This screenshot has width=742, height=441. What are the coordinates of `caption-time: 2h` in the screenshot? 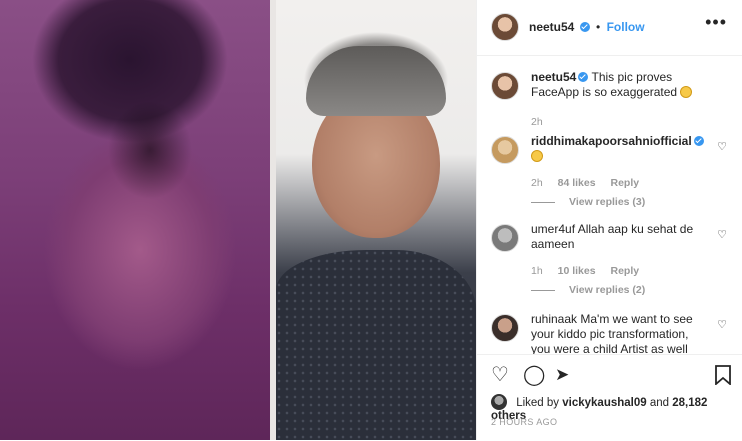 It's located at (537, 122).